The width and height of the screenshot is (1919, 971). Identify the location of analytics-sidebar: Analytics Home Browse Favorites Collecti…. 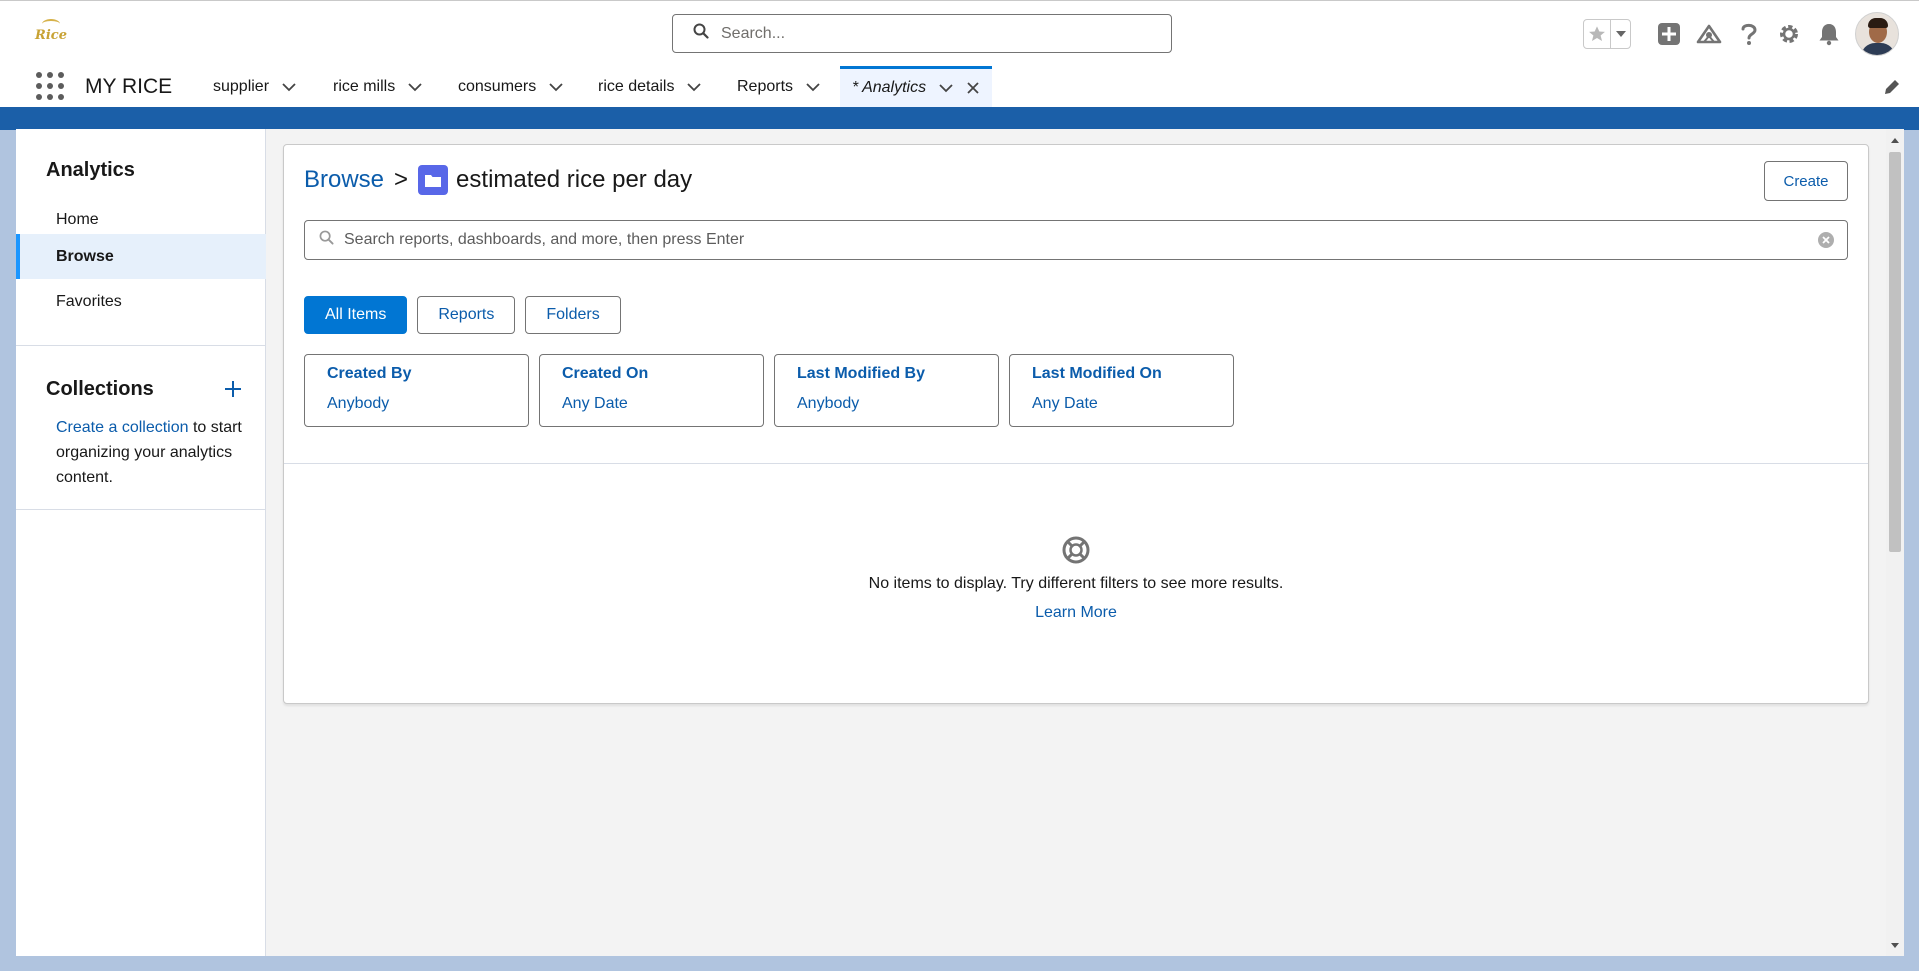
(141, 542).